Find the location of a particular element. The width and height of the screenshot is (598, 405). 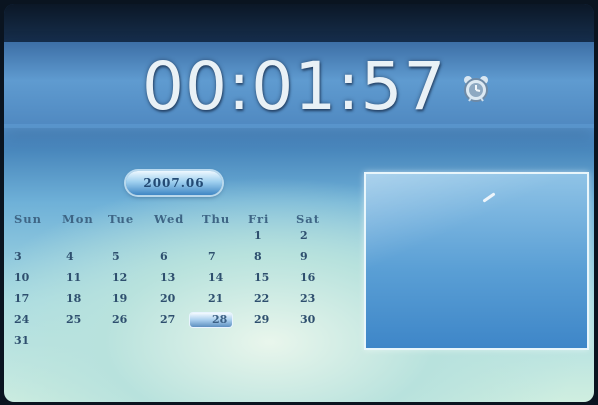

calendar-day: 8 is located at coordinates (274, 256).